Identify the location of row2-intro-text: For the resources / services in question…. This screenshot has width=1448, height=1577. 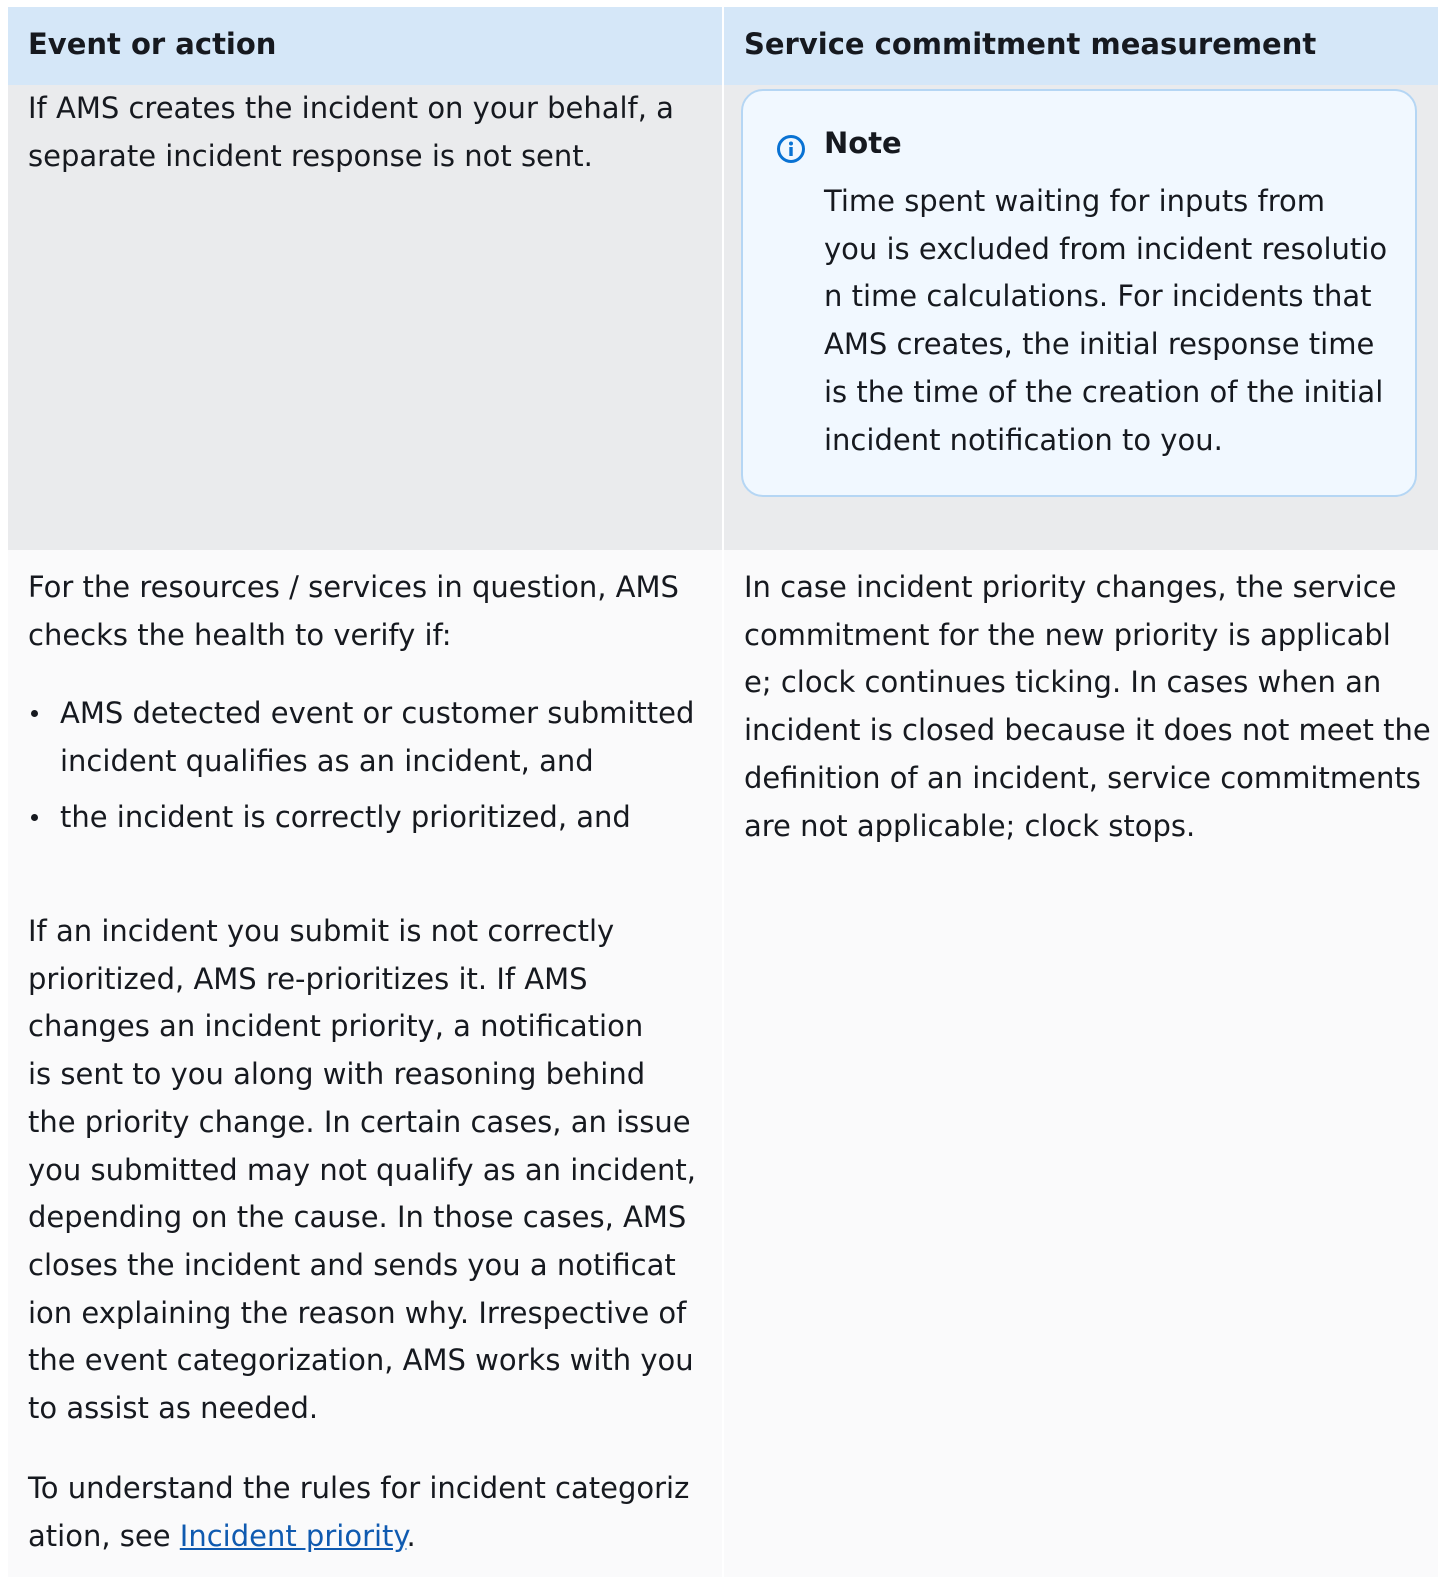
(353, 611).